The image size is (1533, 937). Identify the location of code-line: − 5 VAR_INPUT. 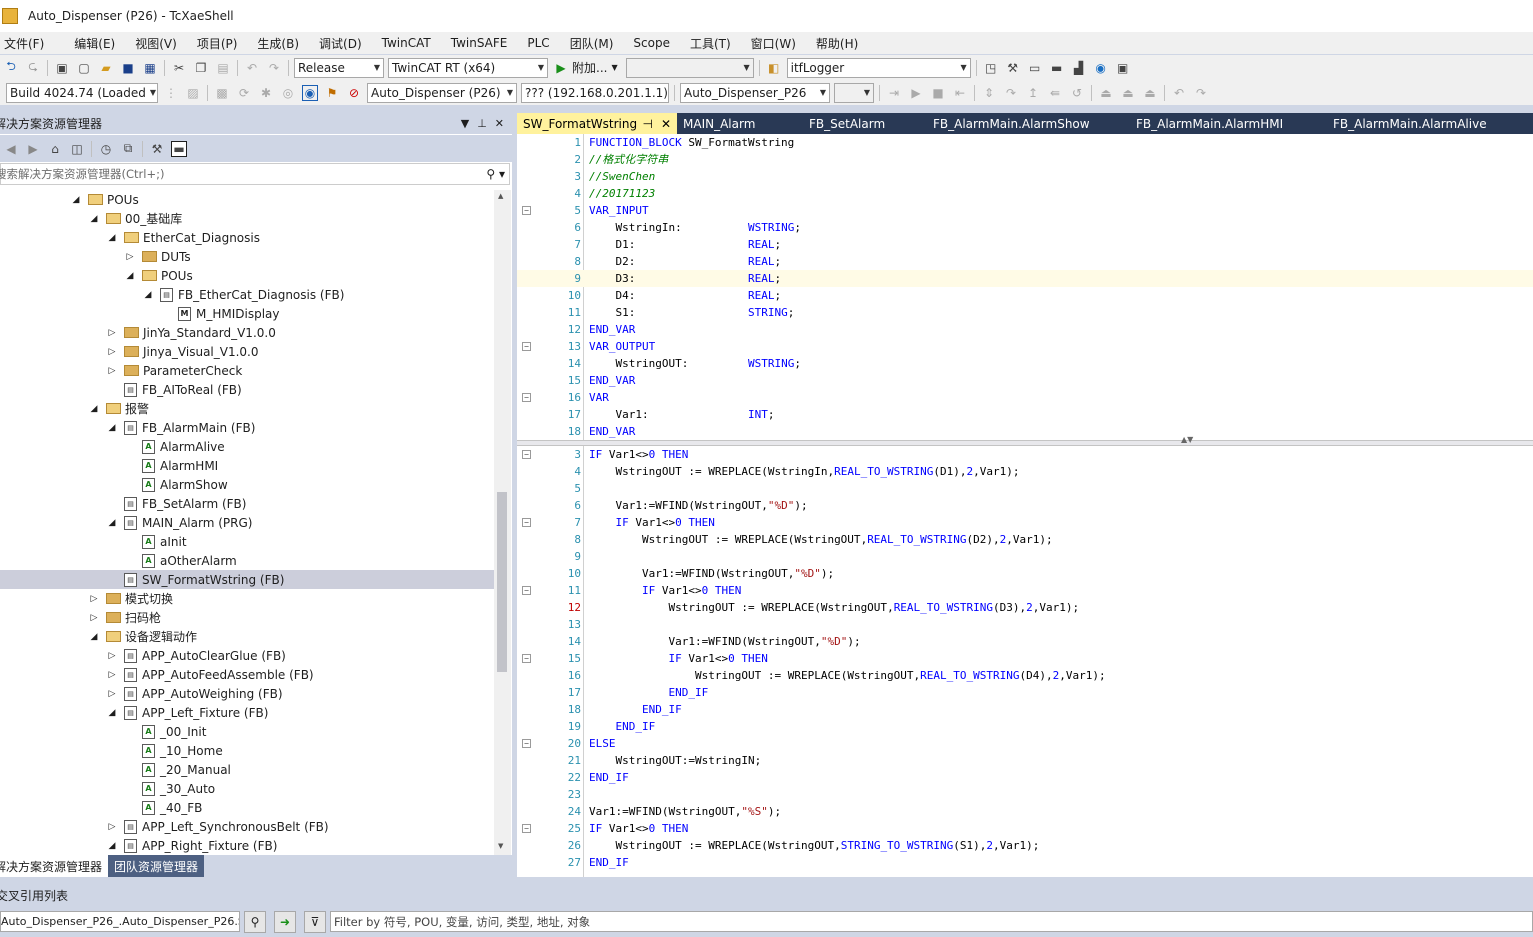
(1025, 210).